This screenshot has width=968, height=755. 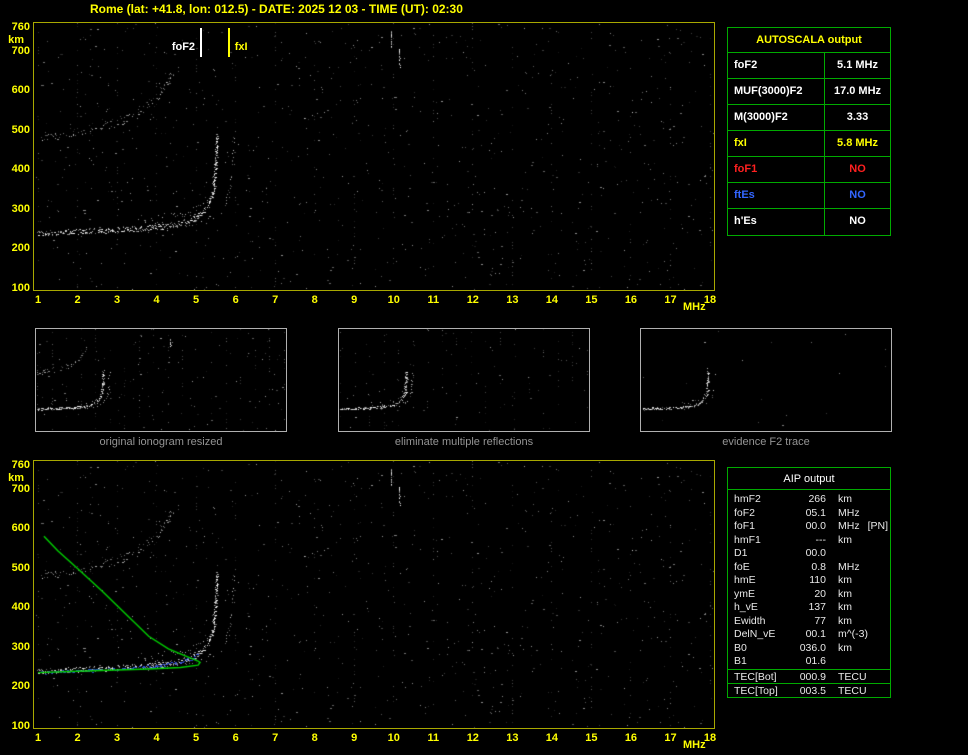 I want to click on autoscala-row-value: NO, so click(x=857, y=221).